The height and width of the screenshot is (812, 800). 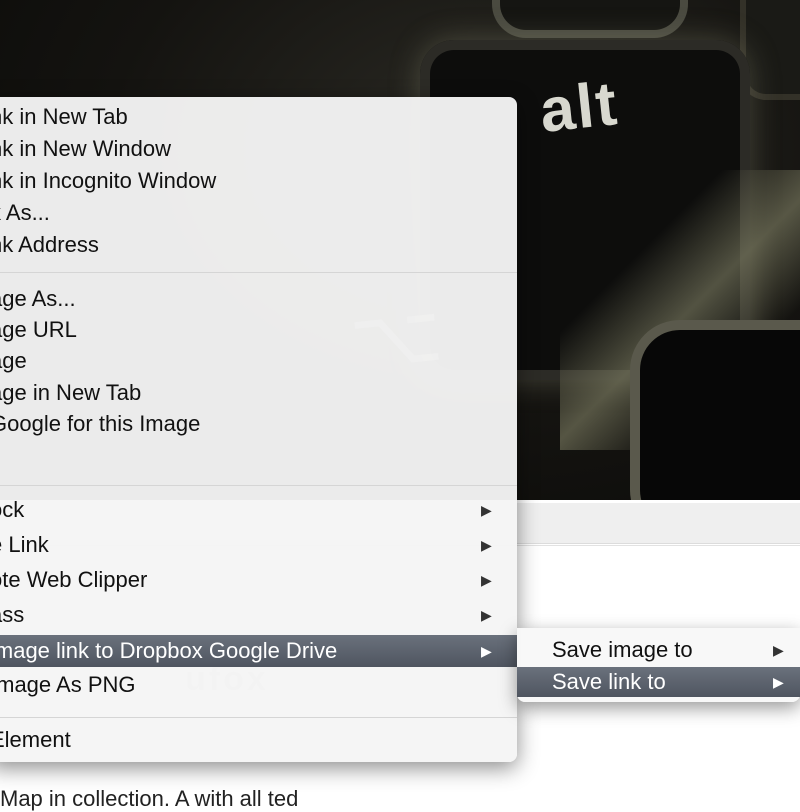 What do you see at coordinates (258, 580) in the screenshot?
I see `menu-item-evernote-web-clipper: ote Web Clipper ▶` at bounding box center [258, 580].